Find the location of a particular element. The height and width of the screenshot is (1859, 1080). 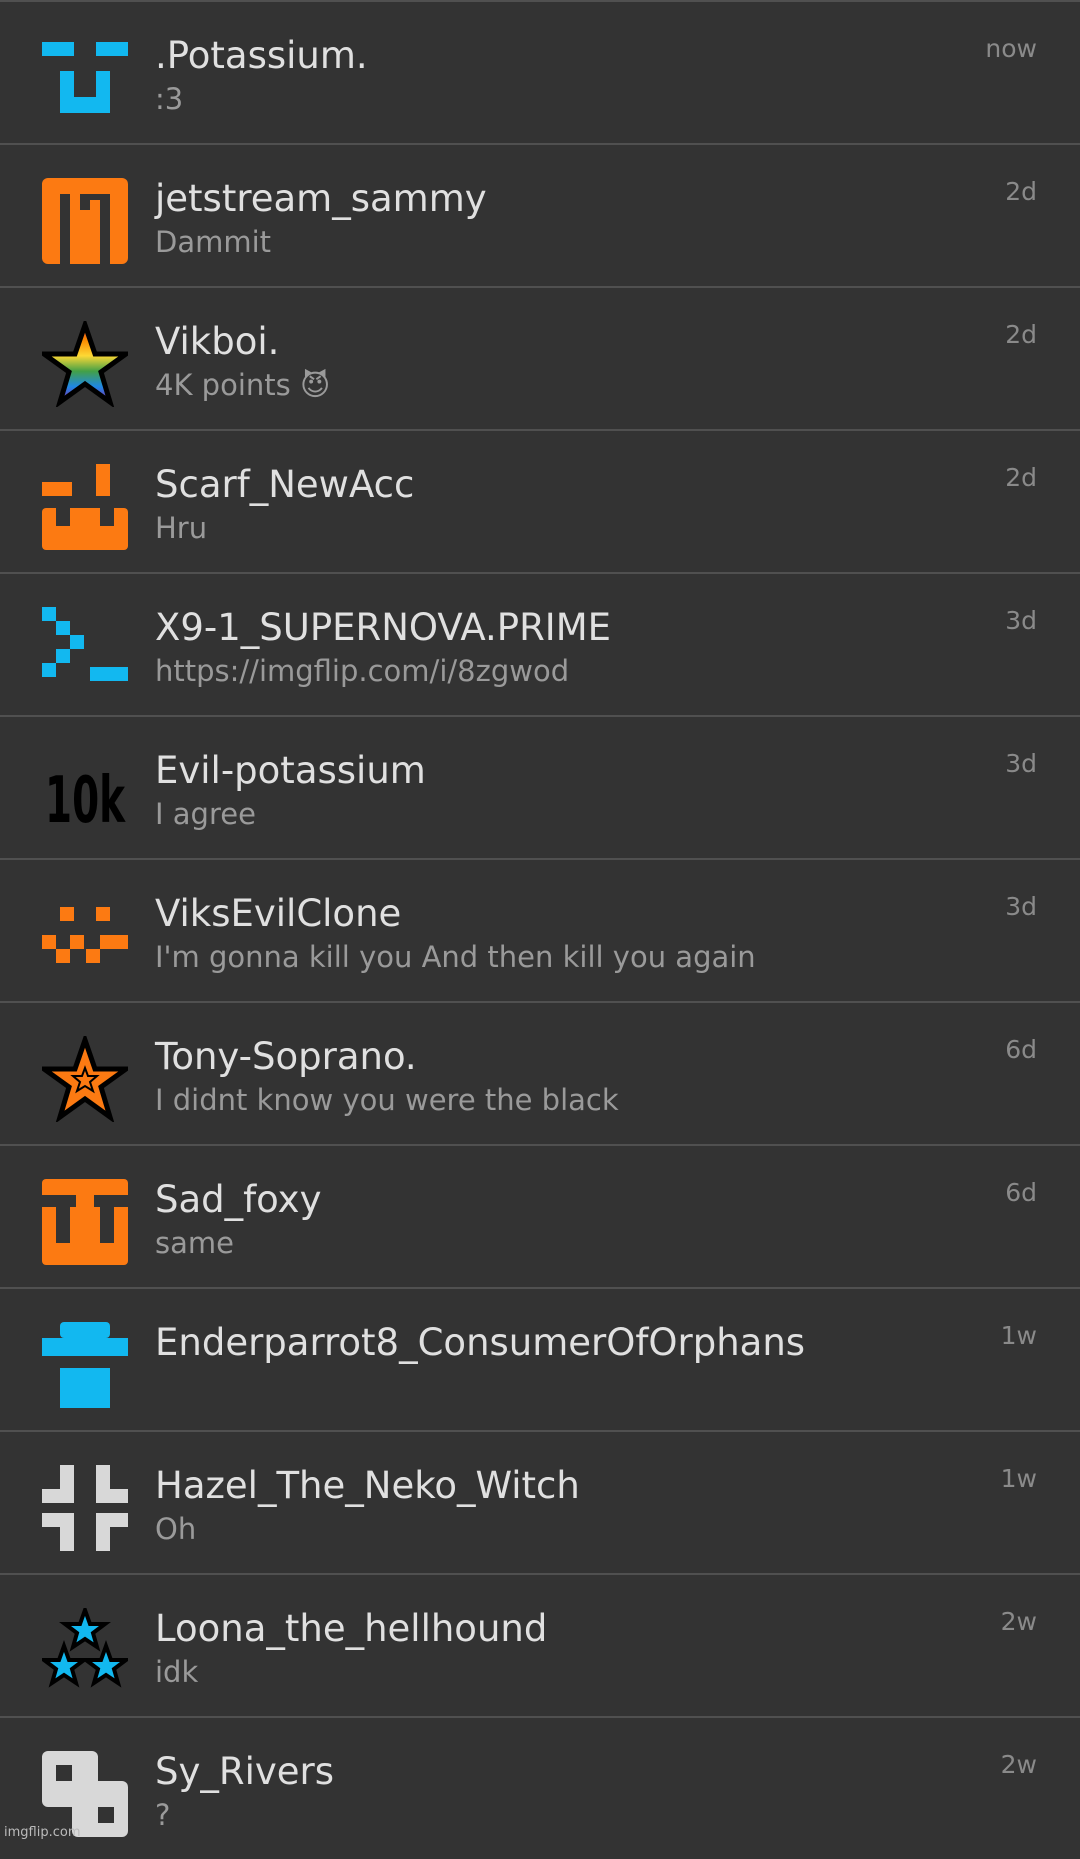

contact-name: Sy_Rivers is located at coordinates (245, 1771).